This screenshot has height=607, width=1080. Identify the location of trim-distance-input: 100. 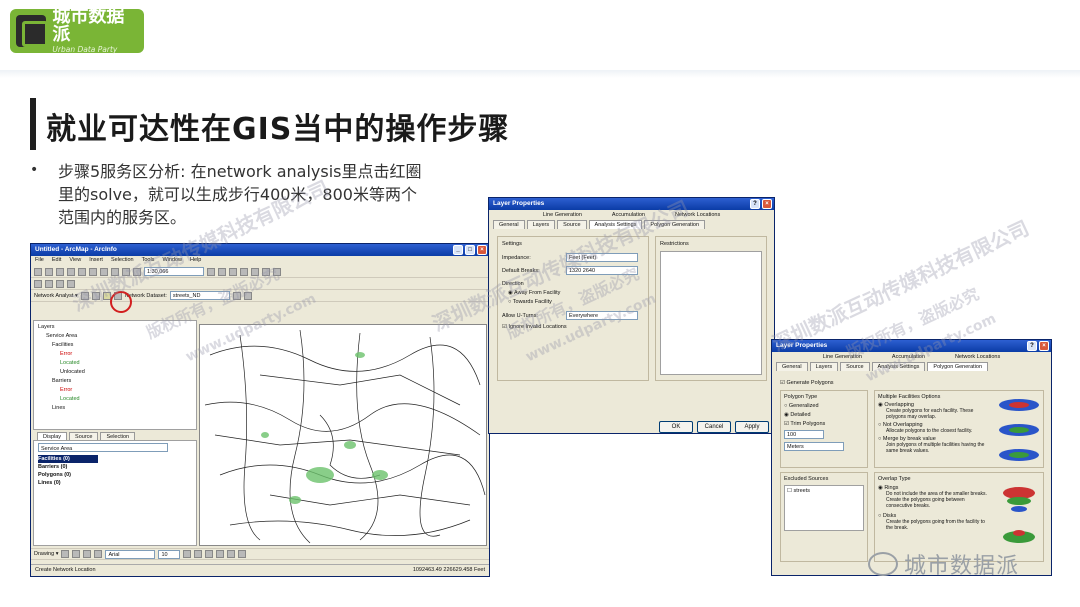
(804, 434).